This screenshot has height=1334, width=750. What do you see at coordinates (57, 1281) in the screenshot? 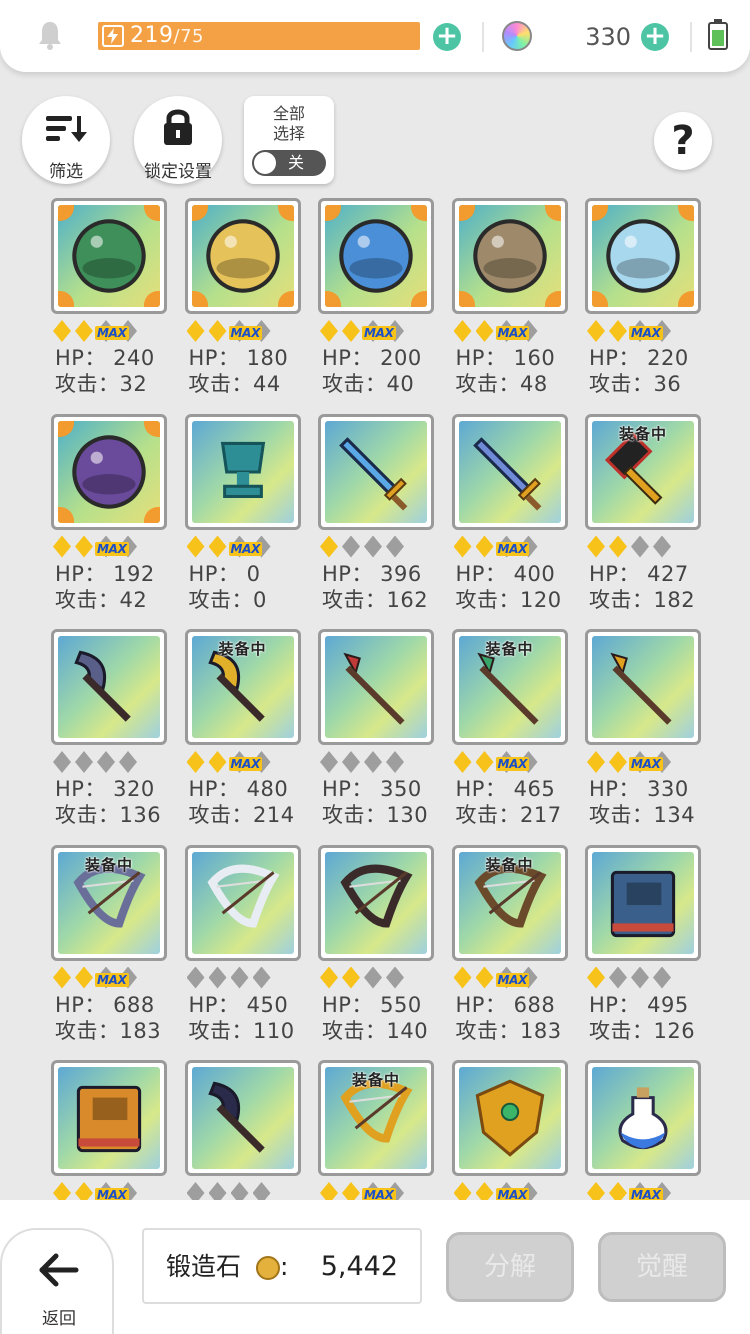
I see `back-button: 返回` at bounding box center [57, 1281].